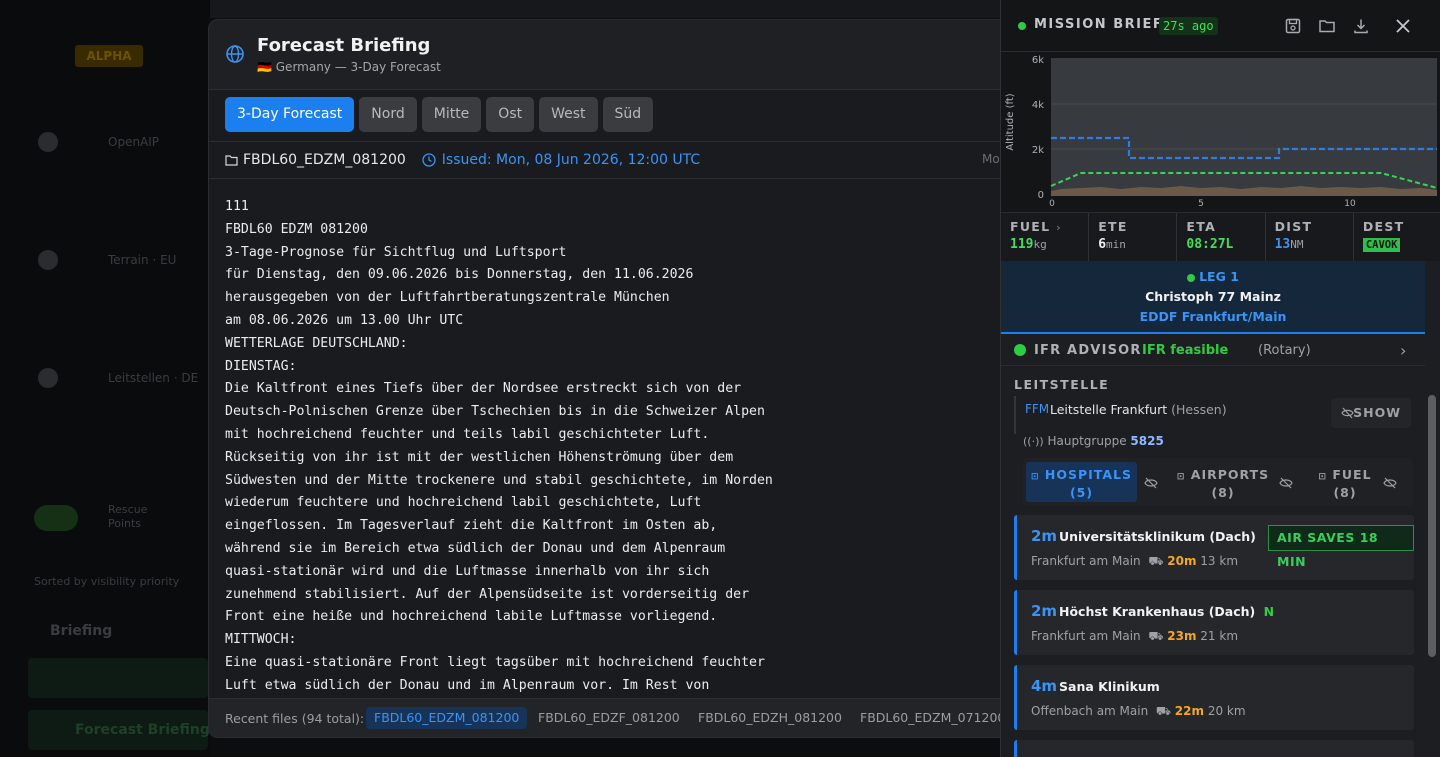 This screenshot has width=1440, height=757. Describe the element at coordinates (568, 114) in the screenshot. I see `tab-west: West` at that location.